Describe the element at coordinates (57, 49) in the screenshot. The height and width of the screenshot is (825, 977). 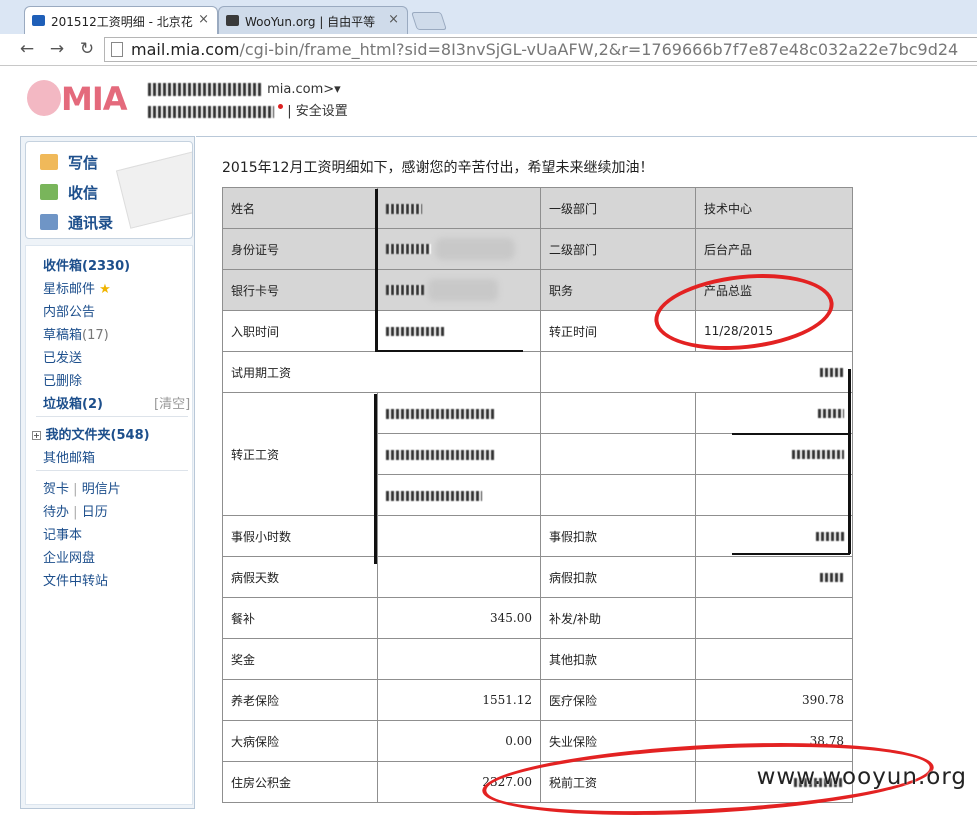
I see `forward-arrow-icon: →` at that location.